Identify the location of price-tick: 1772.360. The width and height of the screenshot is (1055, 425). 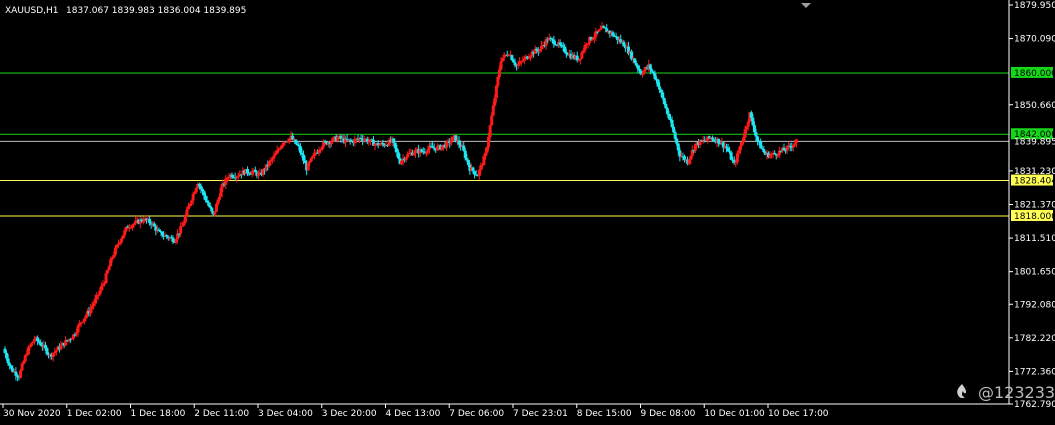
(1032, 372).